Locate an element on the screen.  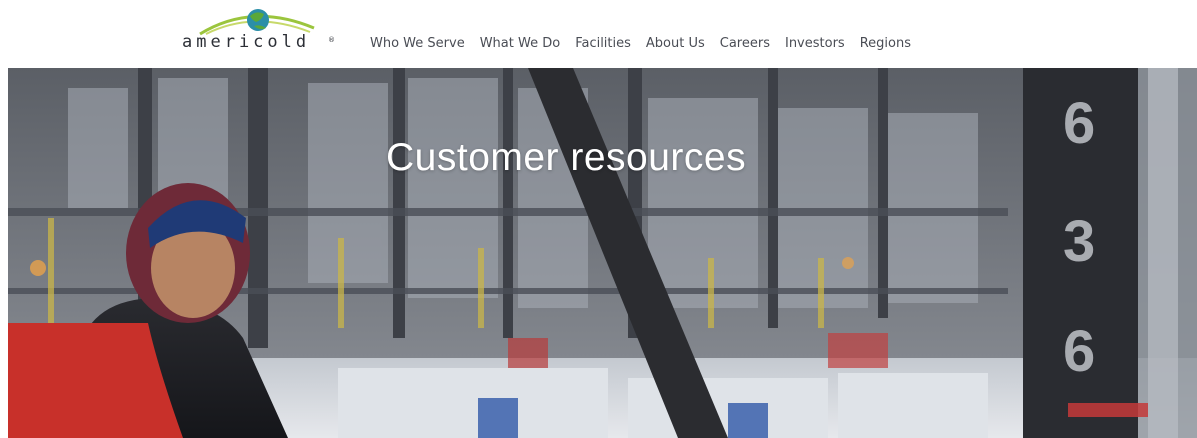
nav-what-we-do: What We Do is located at coordinates (520, 43).